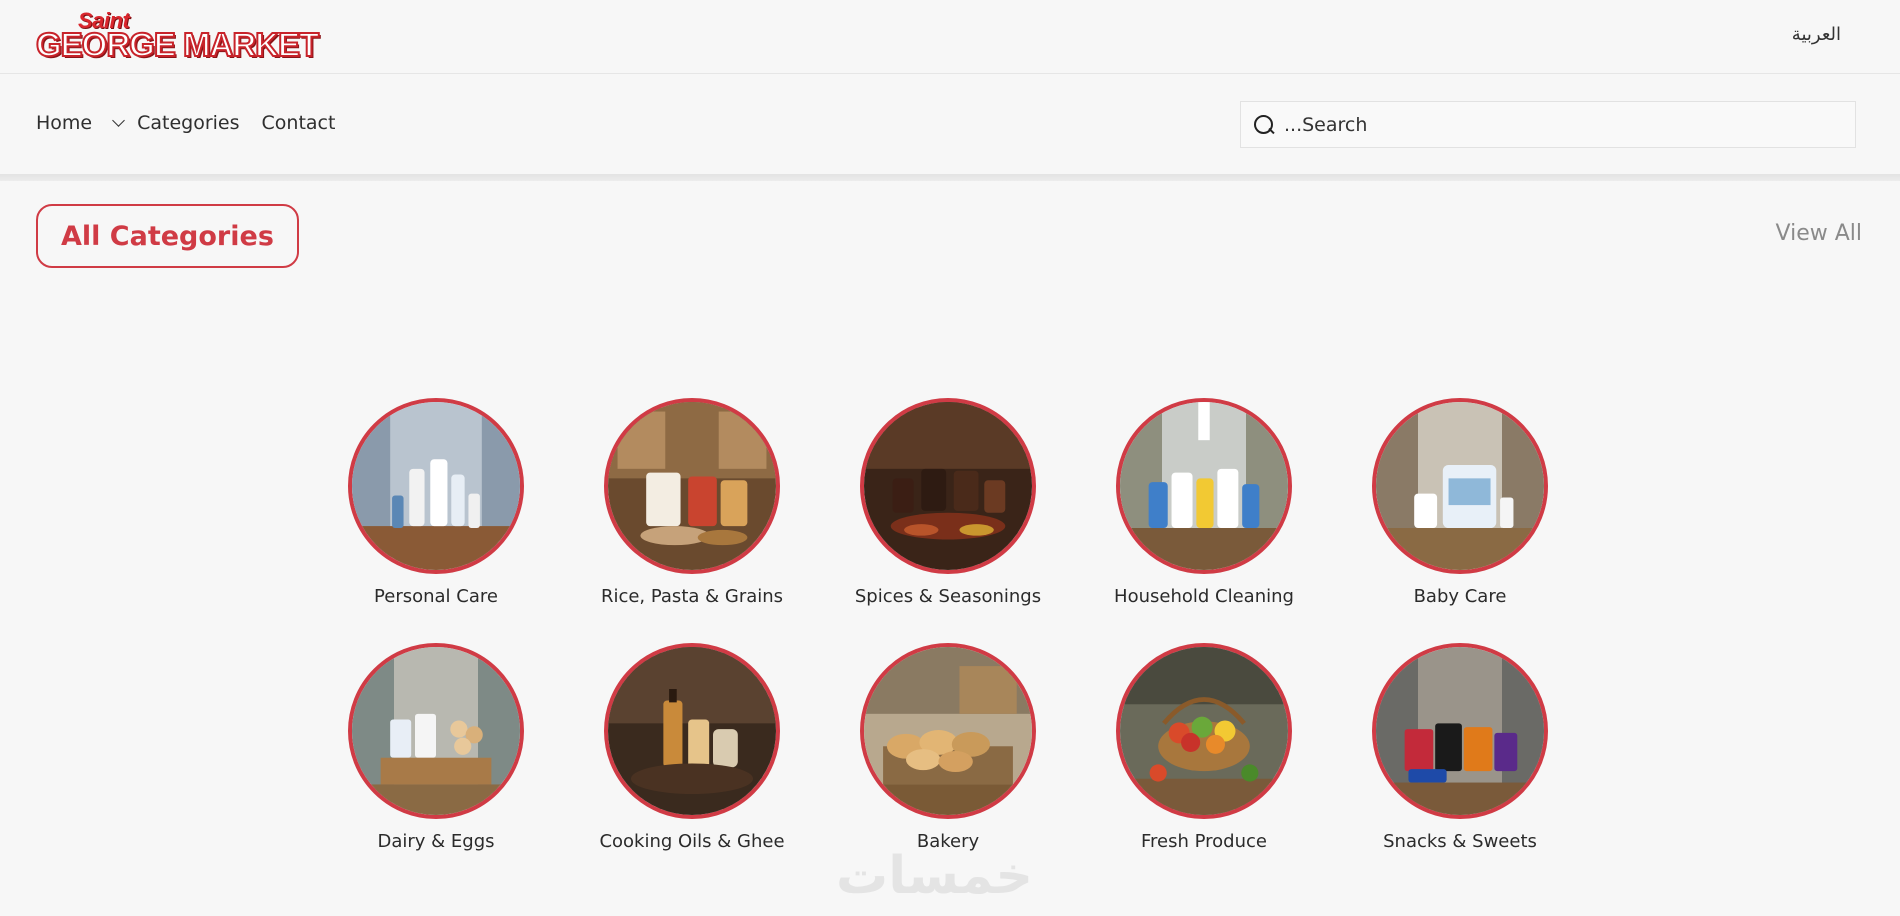 Image resolution: width=1900 pixels, height=916 pixels. I want to click on cooking-oils-ghee-image, so click(692, 731).